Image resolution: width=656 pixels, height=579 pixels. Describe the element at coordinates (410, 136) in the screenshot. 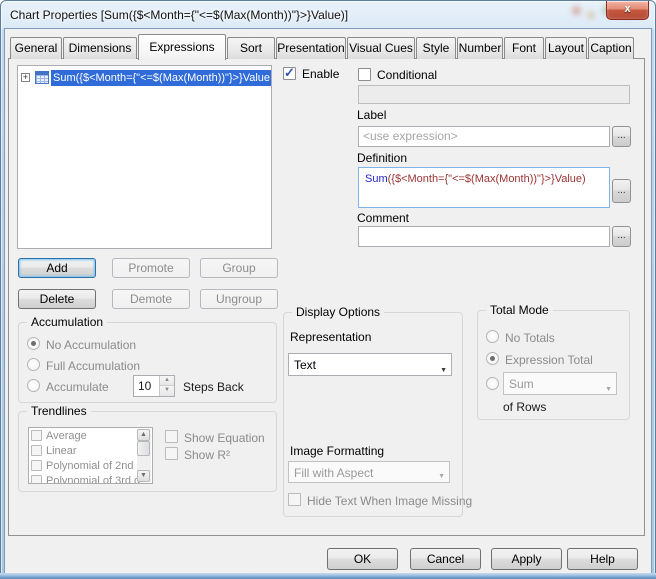

I see `label-placeholder: <use expression>` at that location.